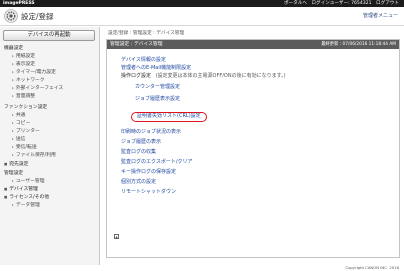 The image size is (404, 271). What do you see at coordinates (157, 99) in the screenshot?
I see `job-history-display-settings-link: ジョブ履歴表示設定` at bounding box center [157, 99].